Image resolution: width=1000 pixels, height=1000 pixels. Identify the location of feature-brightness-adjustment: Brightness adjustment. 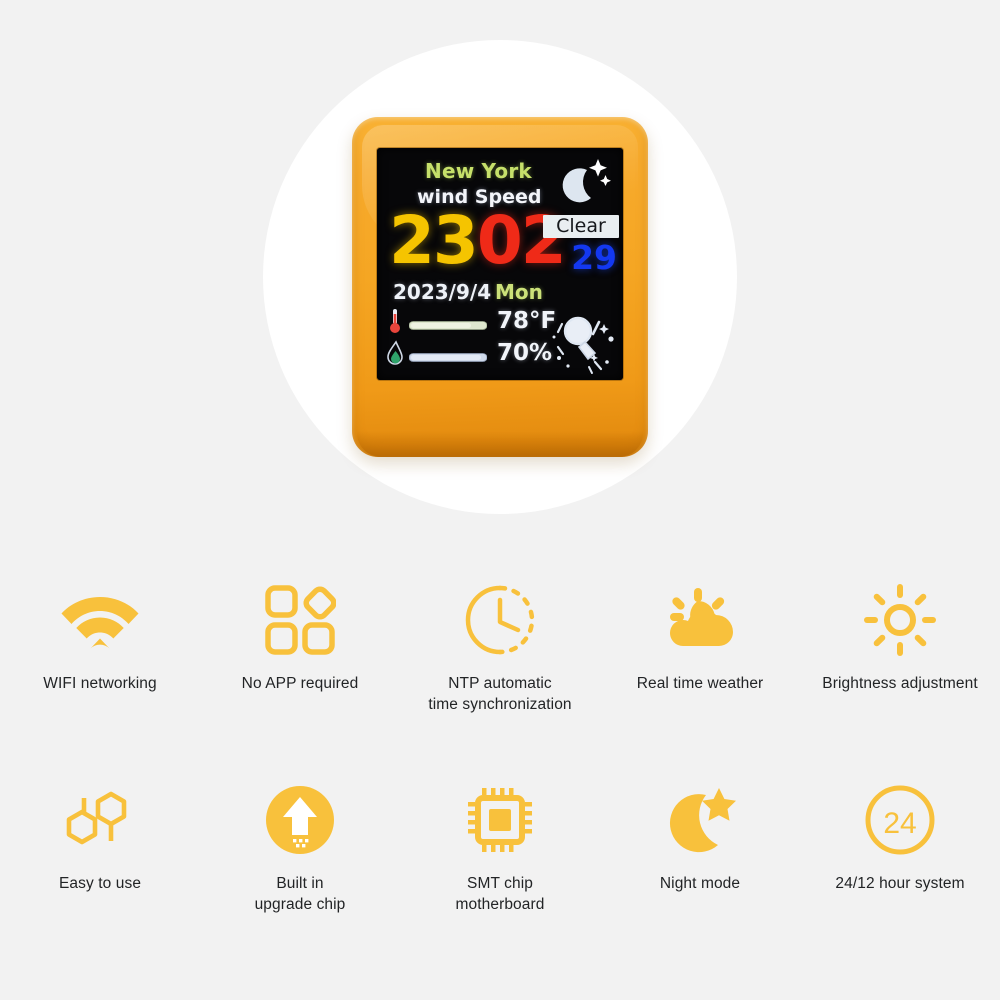
(900, 678).